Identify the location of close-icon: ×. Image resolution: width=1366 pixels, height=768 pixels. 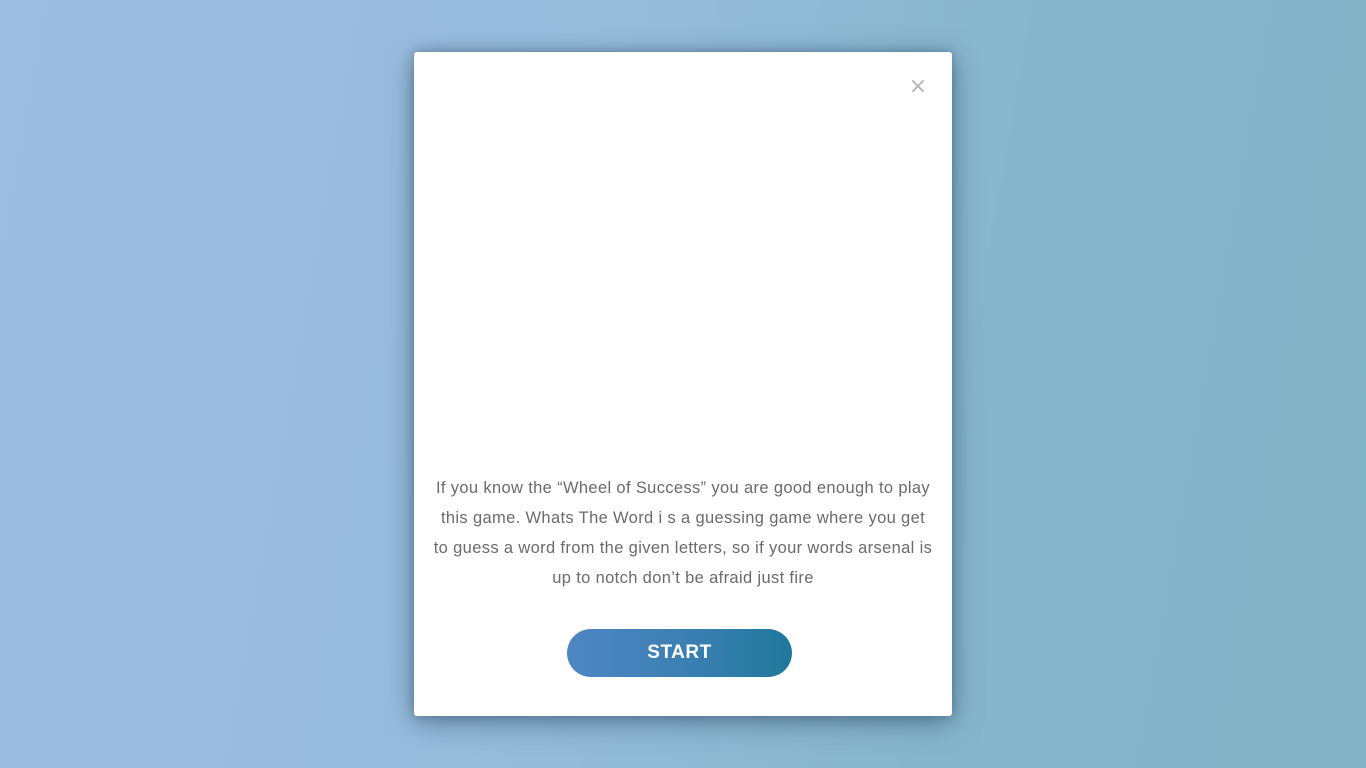
(918, 87).